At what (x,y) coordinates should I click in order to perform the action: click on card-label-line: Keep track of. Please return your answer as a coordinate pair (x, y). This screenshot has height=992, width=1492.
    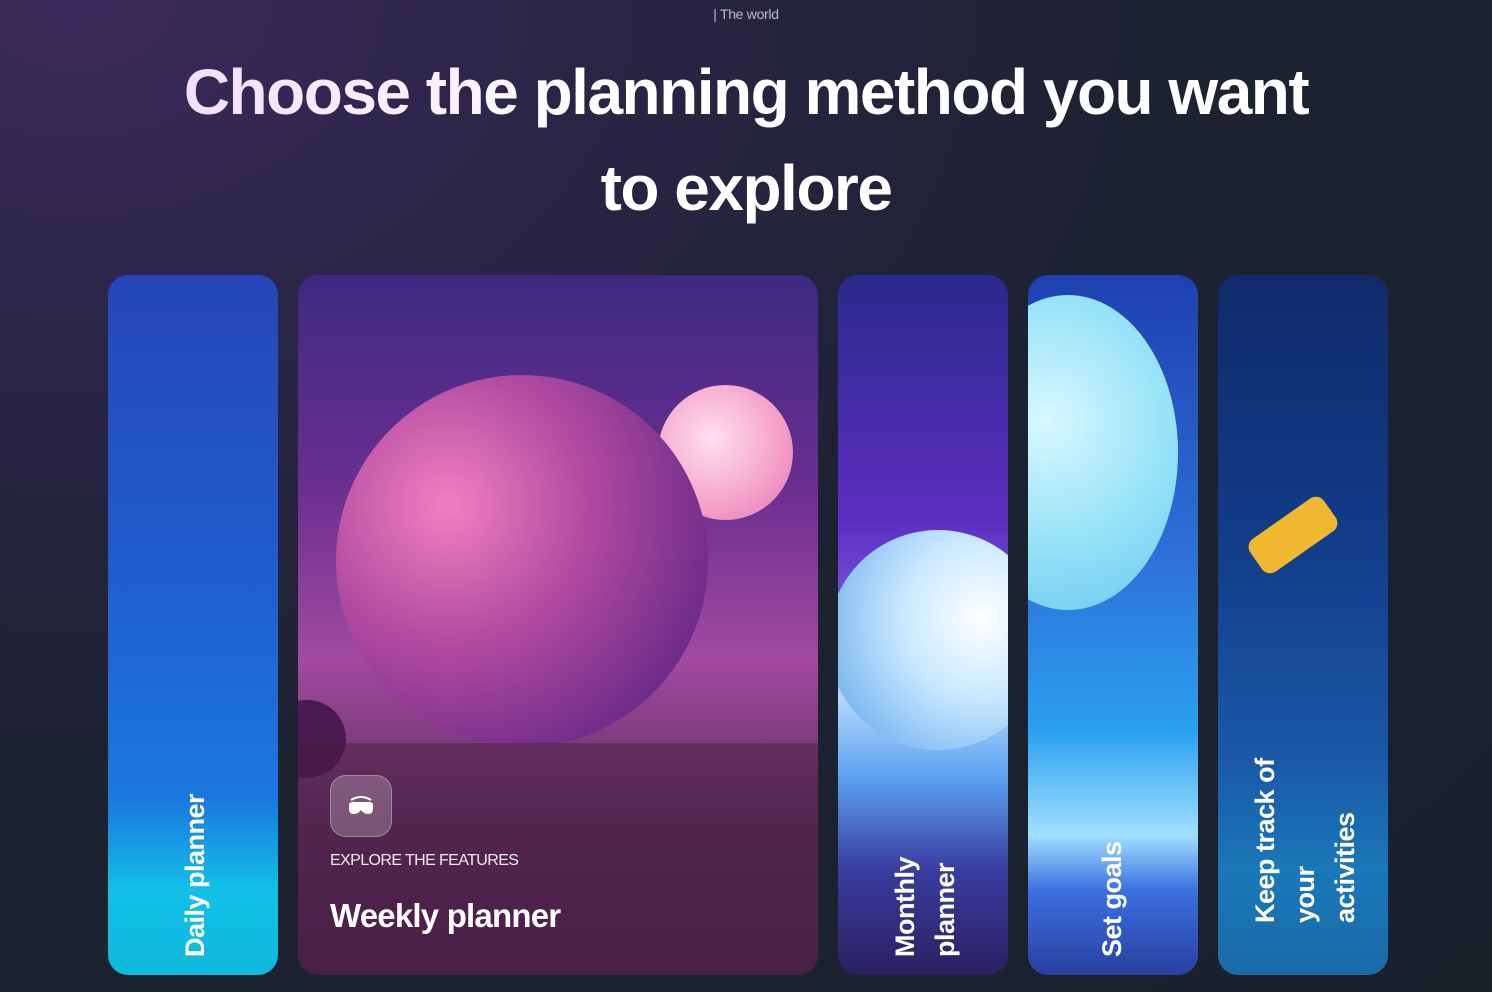
    Looking at the image, I should click on (1265, 840).